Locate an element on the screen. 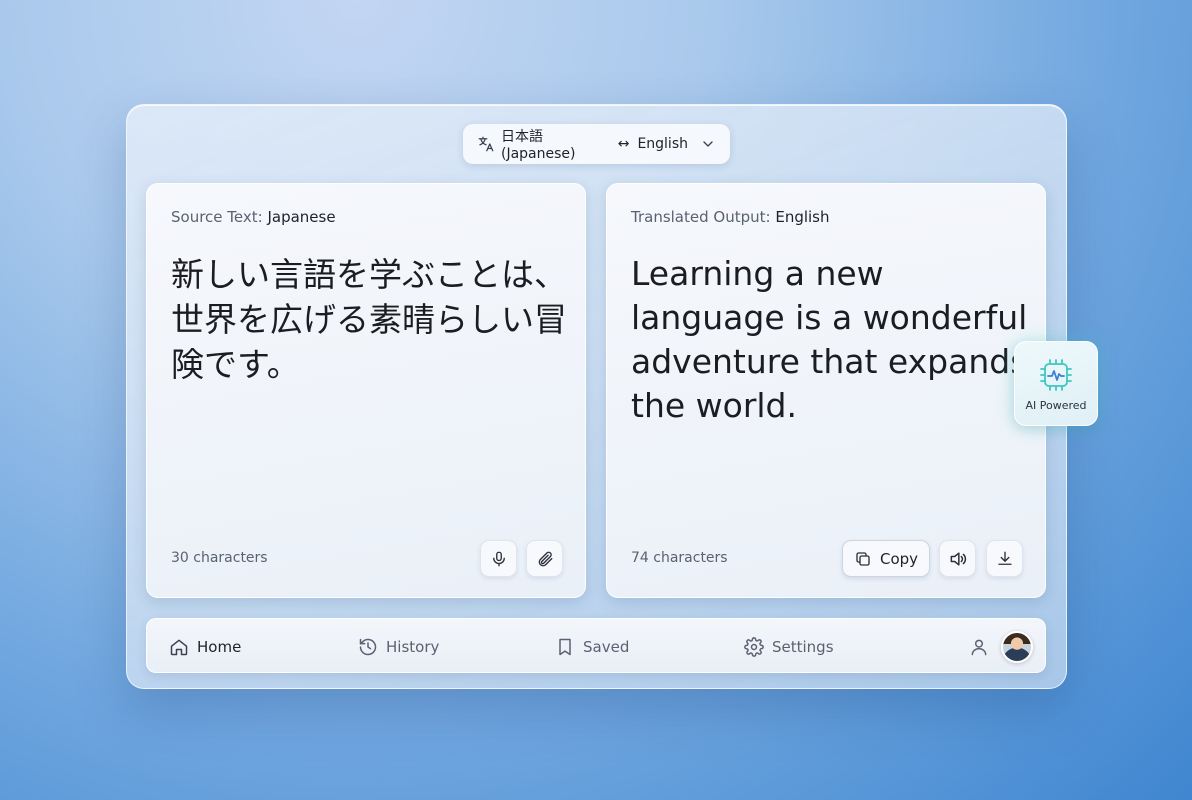 Image resolution: width=1192 pixels, height=800 pixels. nav-item-home: Home is located at coordinates (205, 646).